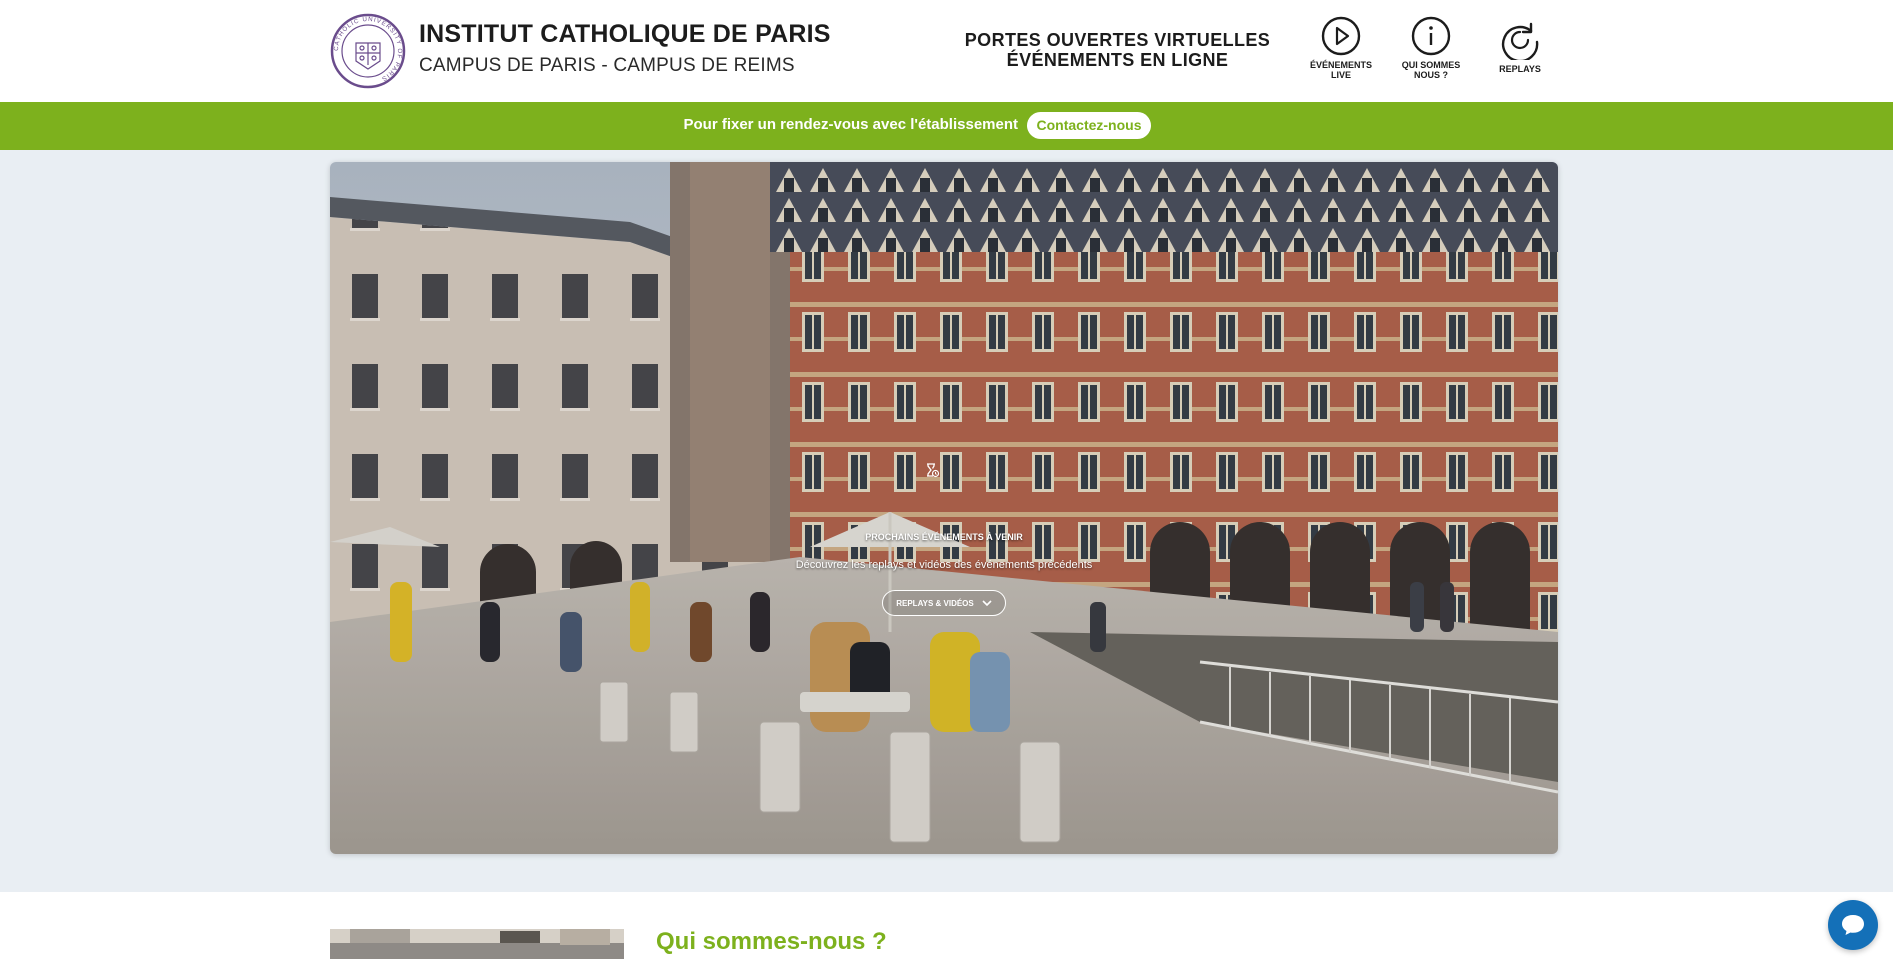 The width and height of the screenshot is (1893, 959). I want to click on nav-about-label-2: NOUS ?, so click(1430, 75).